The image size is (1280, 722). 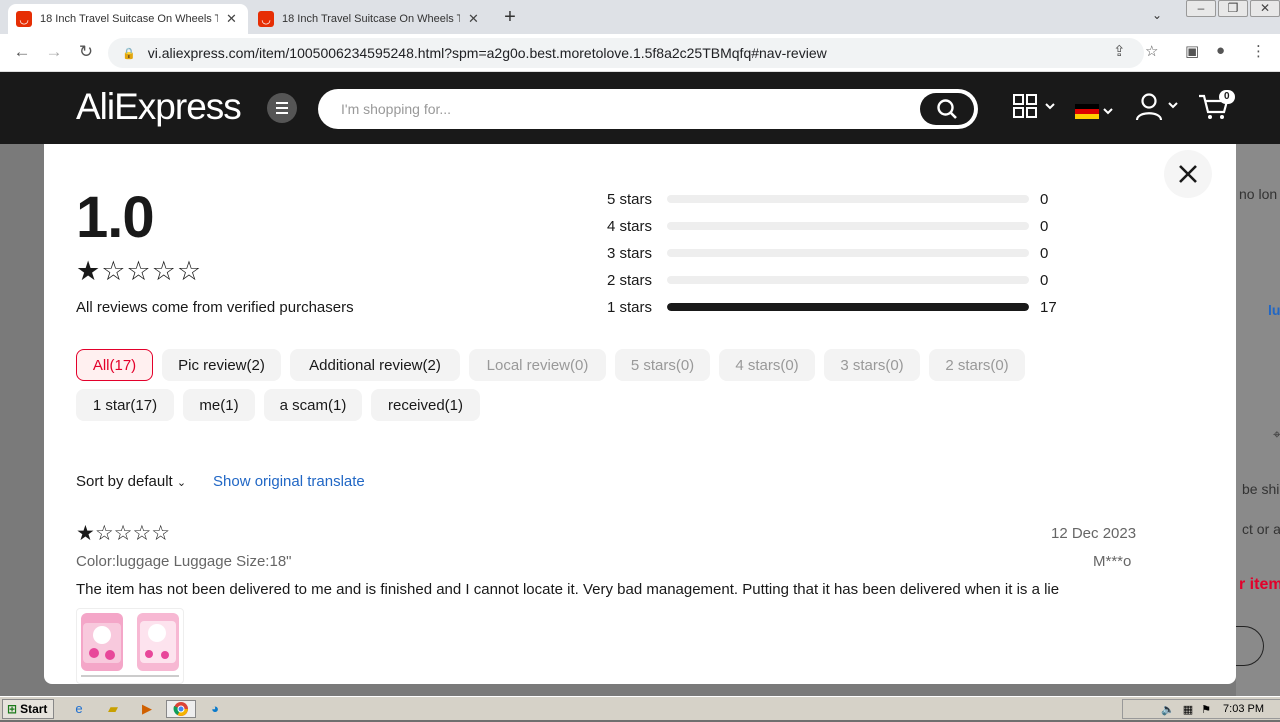 What do you see at coordinates (181, 709) in the screenshot?
I see `chrome-icon` at bounding box center [181, 709].